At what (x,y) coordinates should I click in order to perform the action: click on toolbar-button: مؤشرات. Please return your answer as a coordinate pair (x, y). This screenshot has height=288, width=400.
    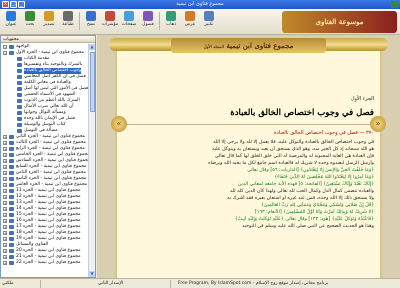
    Looking at the image, I should click on (110, 19).